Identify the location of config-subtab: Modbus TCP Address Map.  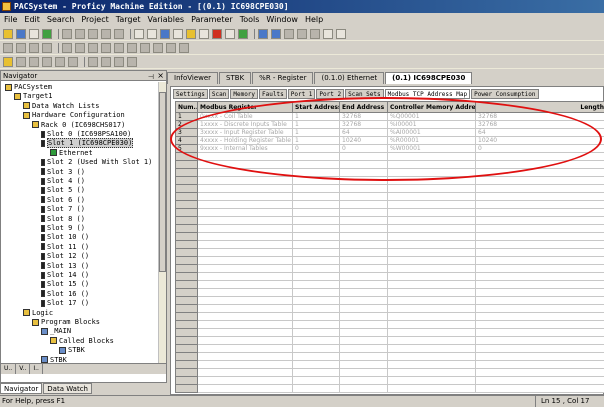
(427, 94).